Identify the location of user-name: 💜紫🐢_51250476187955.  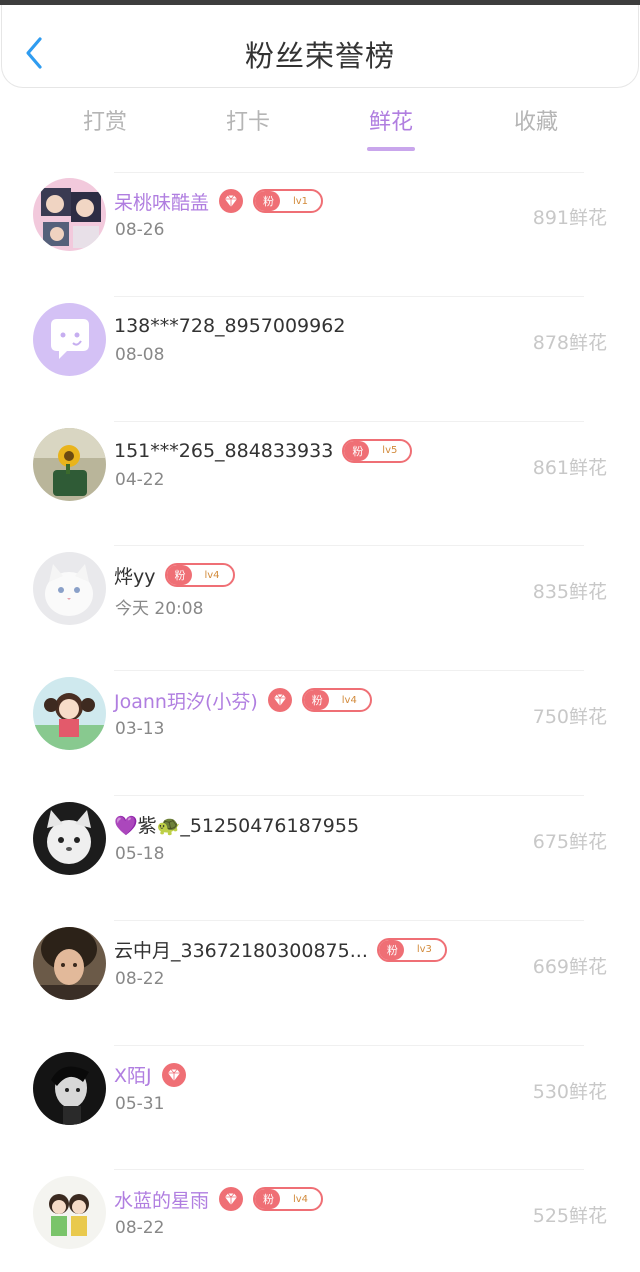
(236, 824).